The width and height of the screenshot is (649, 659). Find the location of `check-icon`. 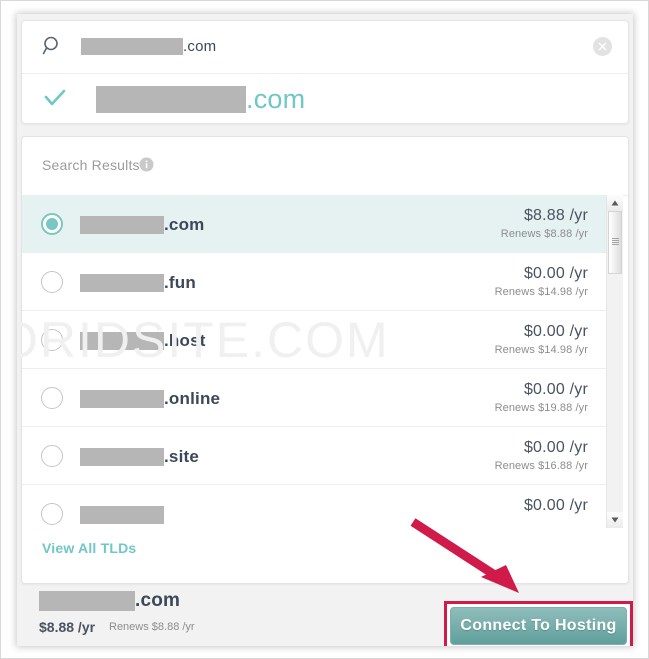

check-icon is located at coordinates (55, 98).